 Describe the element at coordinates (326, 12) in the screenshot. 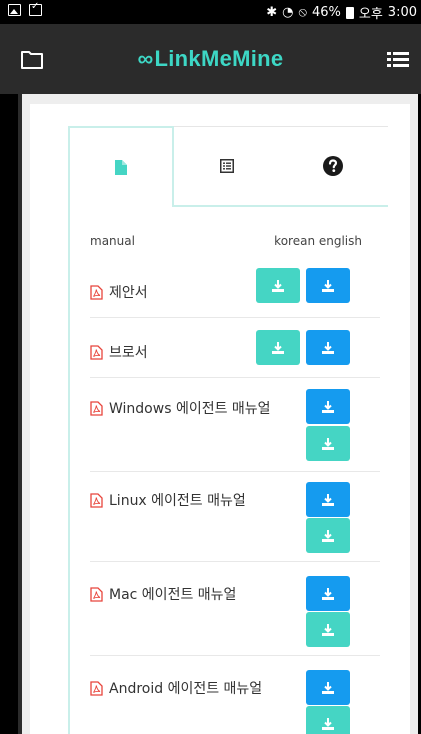

I see `battery-percent: 46%` at that location.